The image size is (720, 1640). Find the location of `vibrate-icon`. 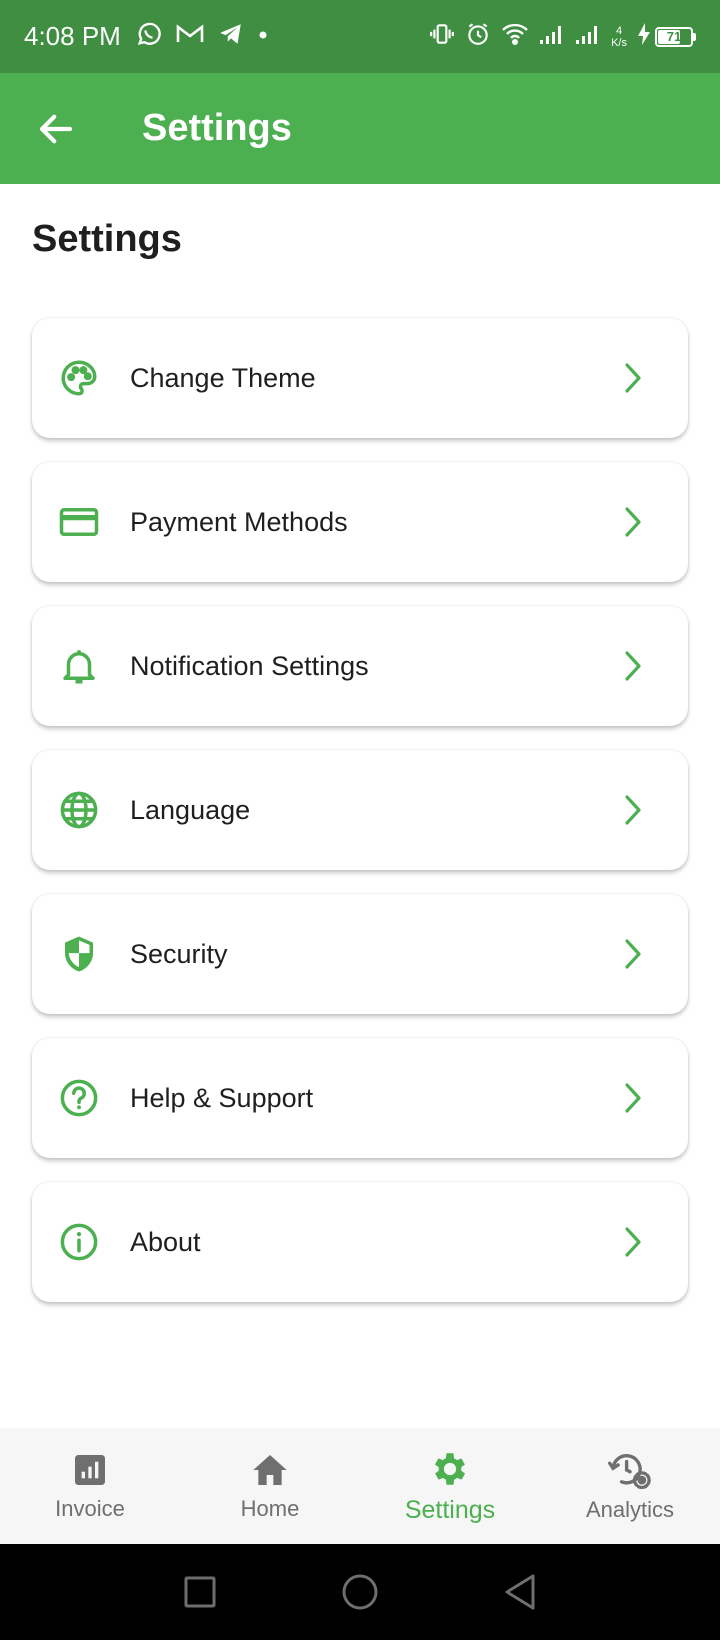

vibrate-icon is located at coordinates (442, 36).